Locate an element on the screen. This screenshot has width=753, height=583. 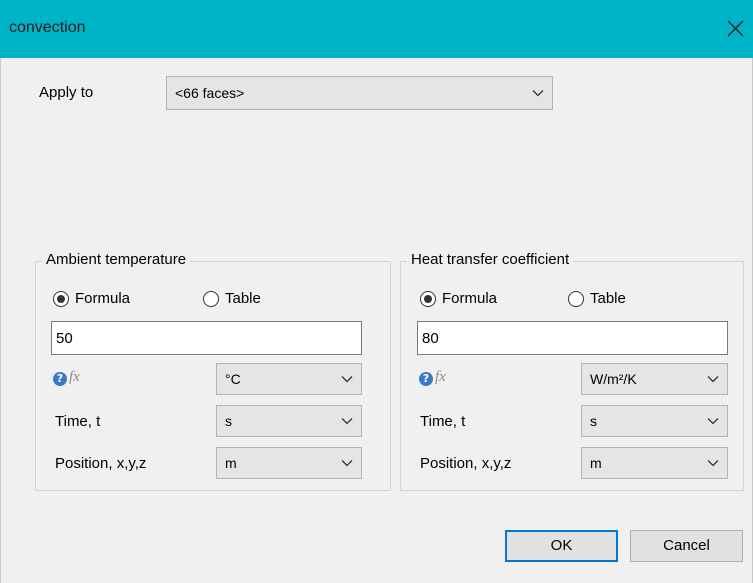
ambient-table-radio: Table is located at coordinates (248, 300).